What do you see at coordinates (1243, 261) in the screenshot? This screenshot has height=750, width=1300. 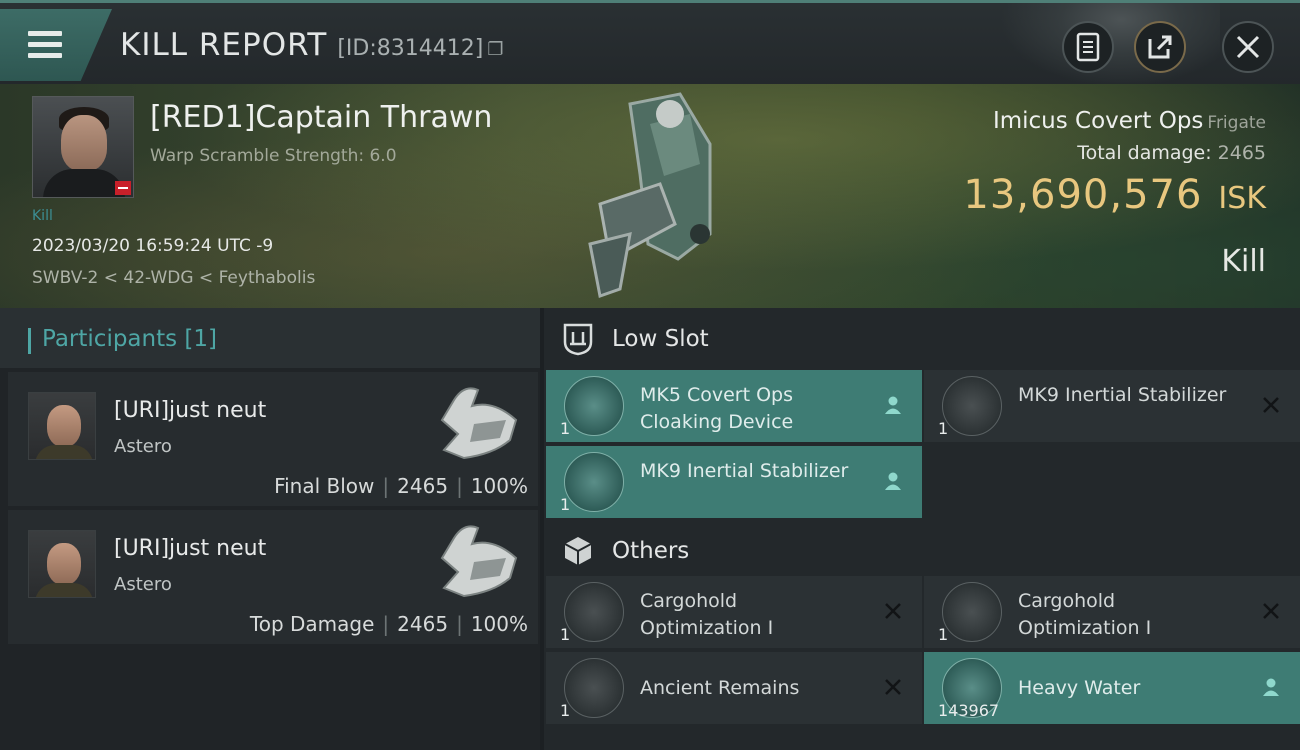 I see `kill-type: Kill` at bounding box center [1243, 261].